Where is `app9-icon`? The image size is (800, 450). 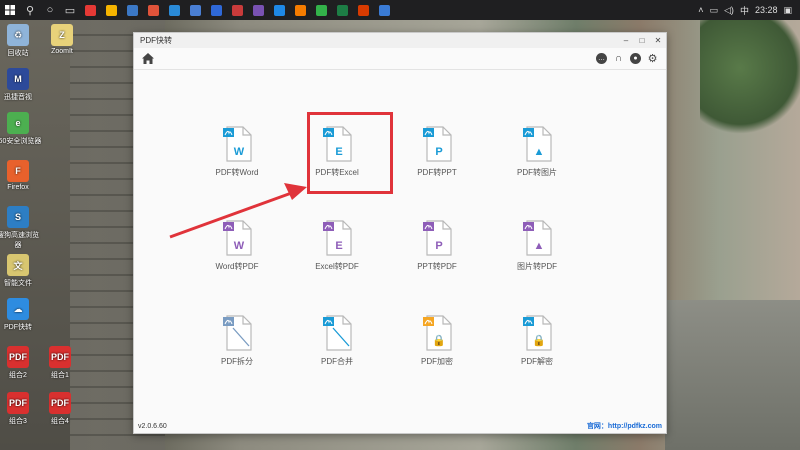
app9-icon is located at coordinates (258, 10).